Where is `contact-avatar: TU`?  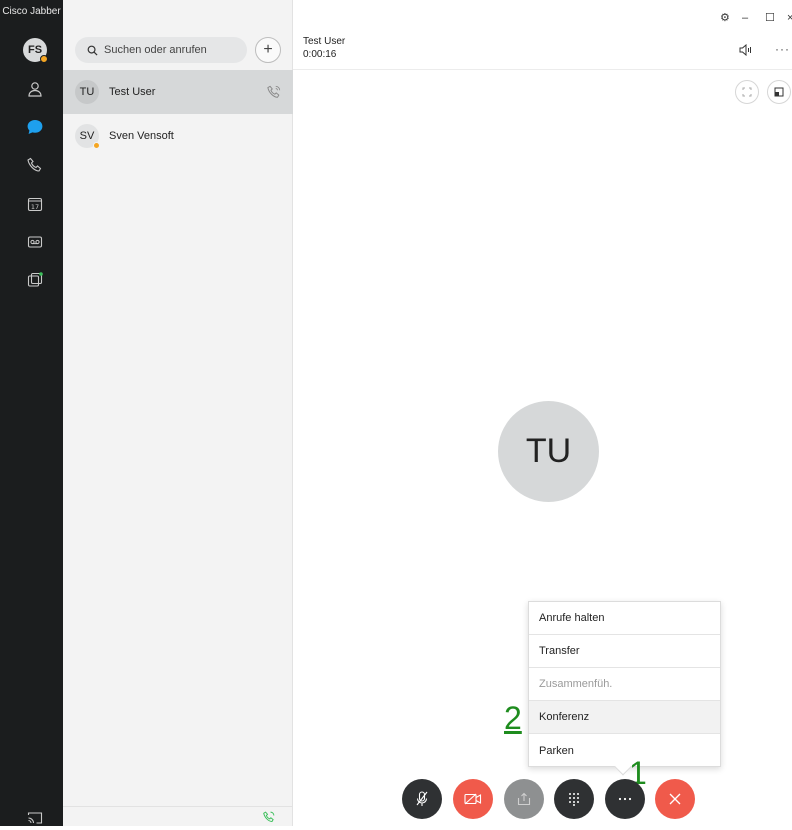
contact-avatar: TU is located at coordinates (87, 92).